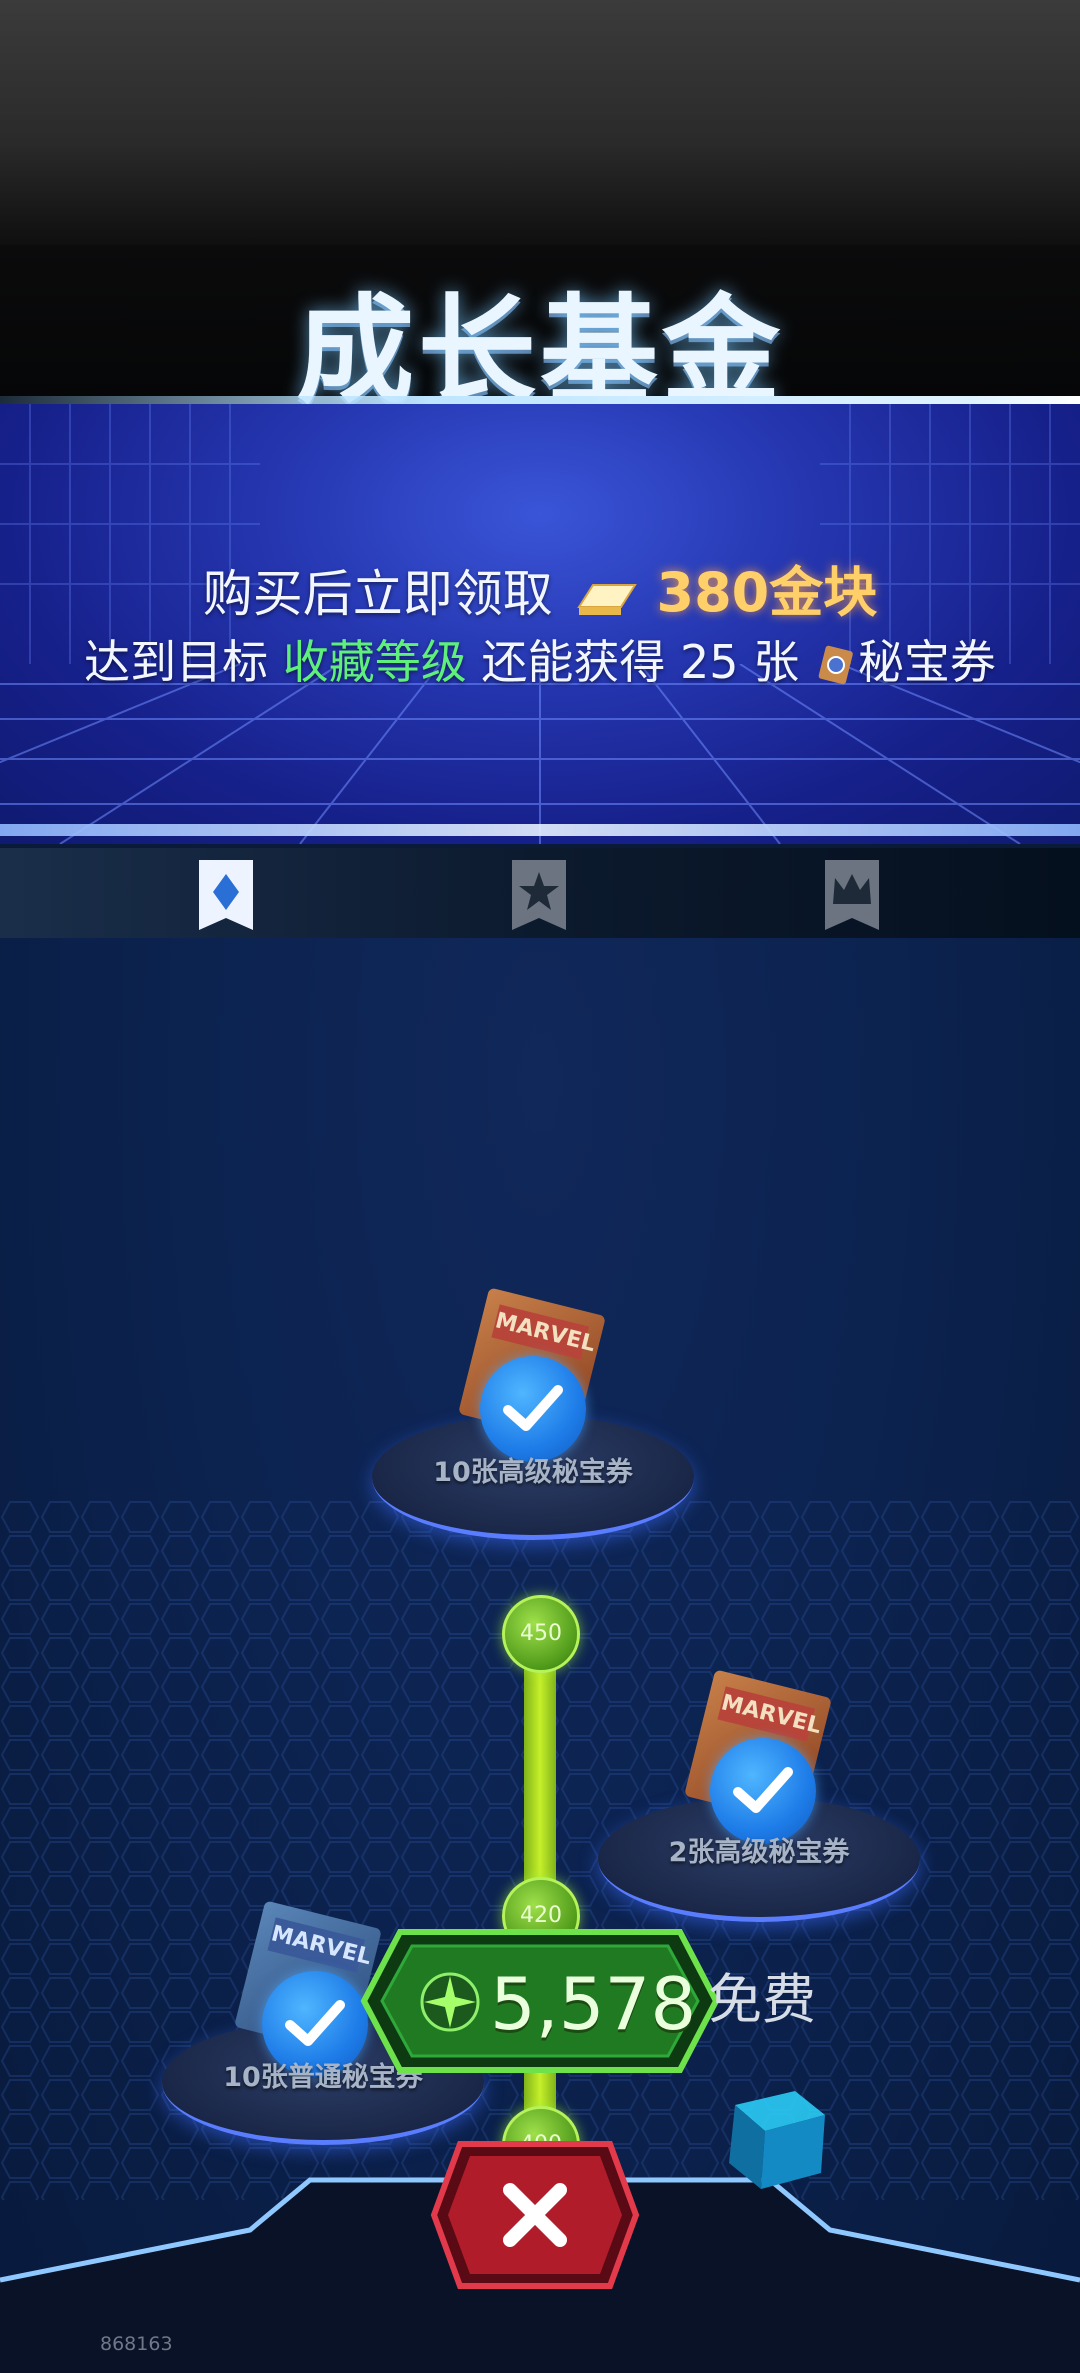 This screenshot has height=2373, width=1080. I want to click on gold-amount: 380金块, so click(767, 592).